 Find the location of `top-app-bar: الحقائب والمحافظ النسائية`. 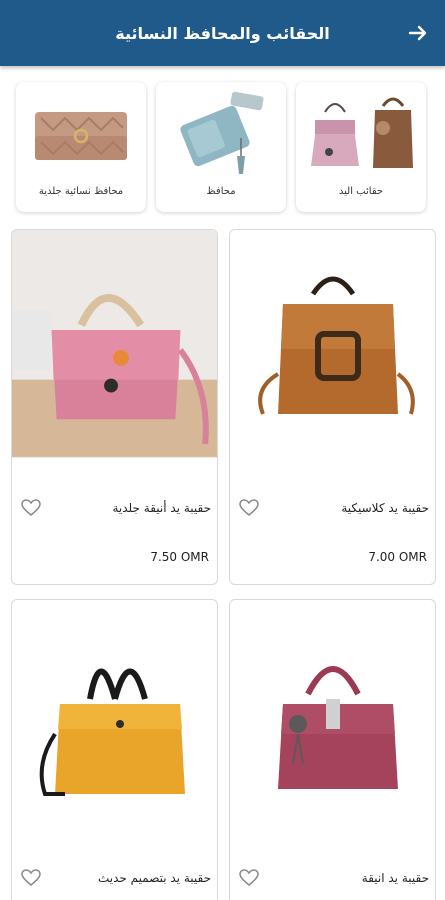

top-app-bar: الحقائب والمحافظ النسائية is located at coordinates (222, 33).